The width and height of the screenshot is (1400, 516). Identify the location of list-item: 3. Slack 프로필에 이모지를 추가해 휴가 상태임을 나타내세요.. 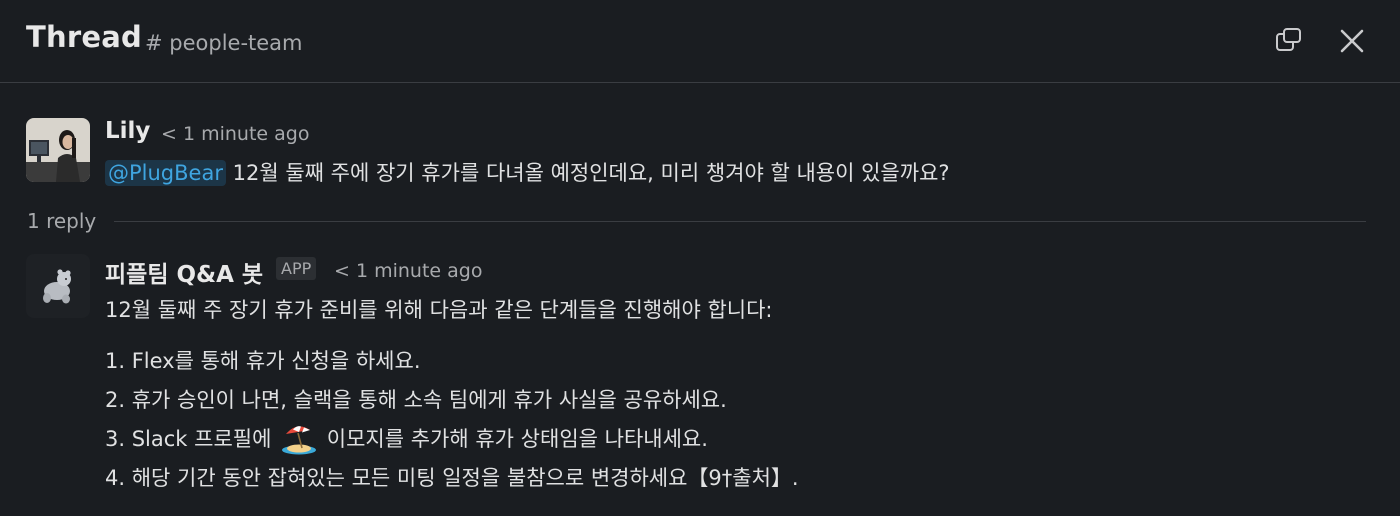
(452, 439).